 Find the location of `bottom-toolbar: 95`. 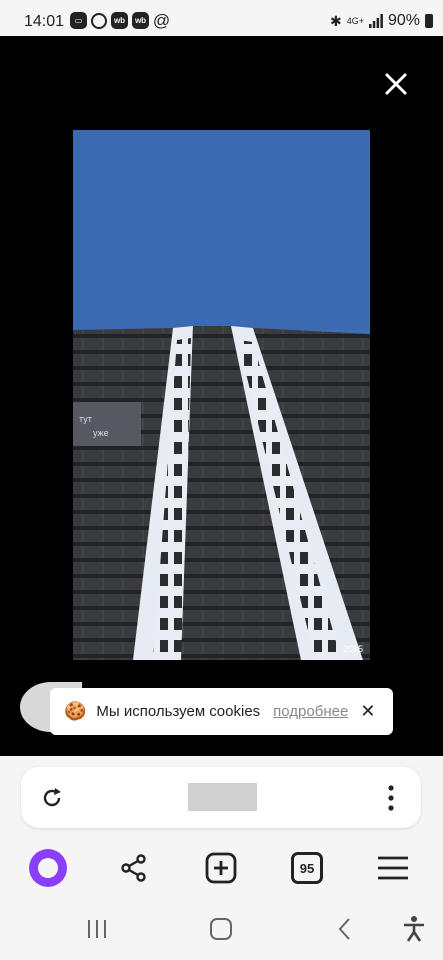

bottom-toolbar: 95 is located at coordinates (221, 869).